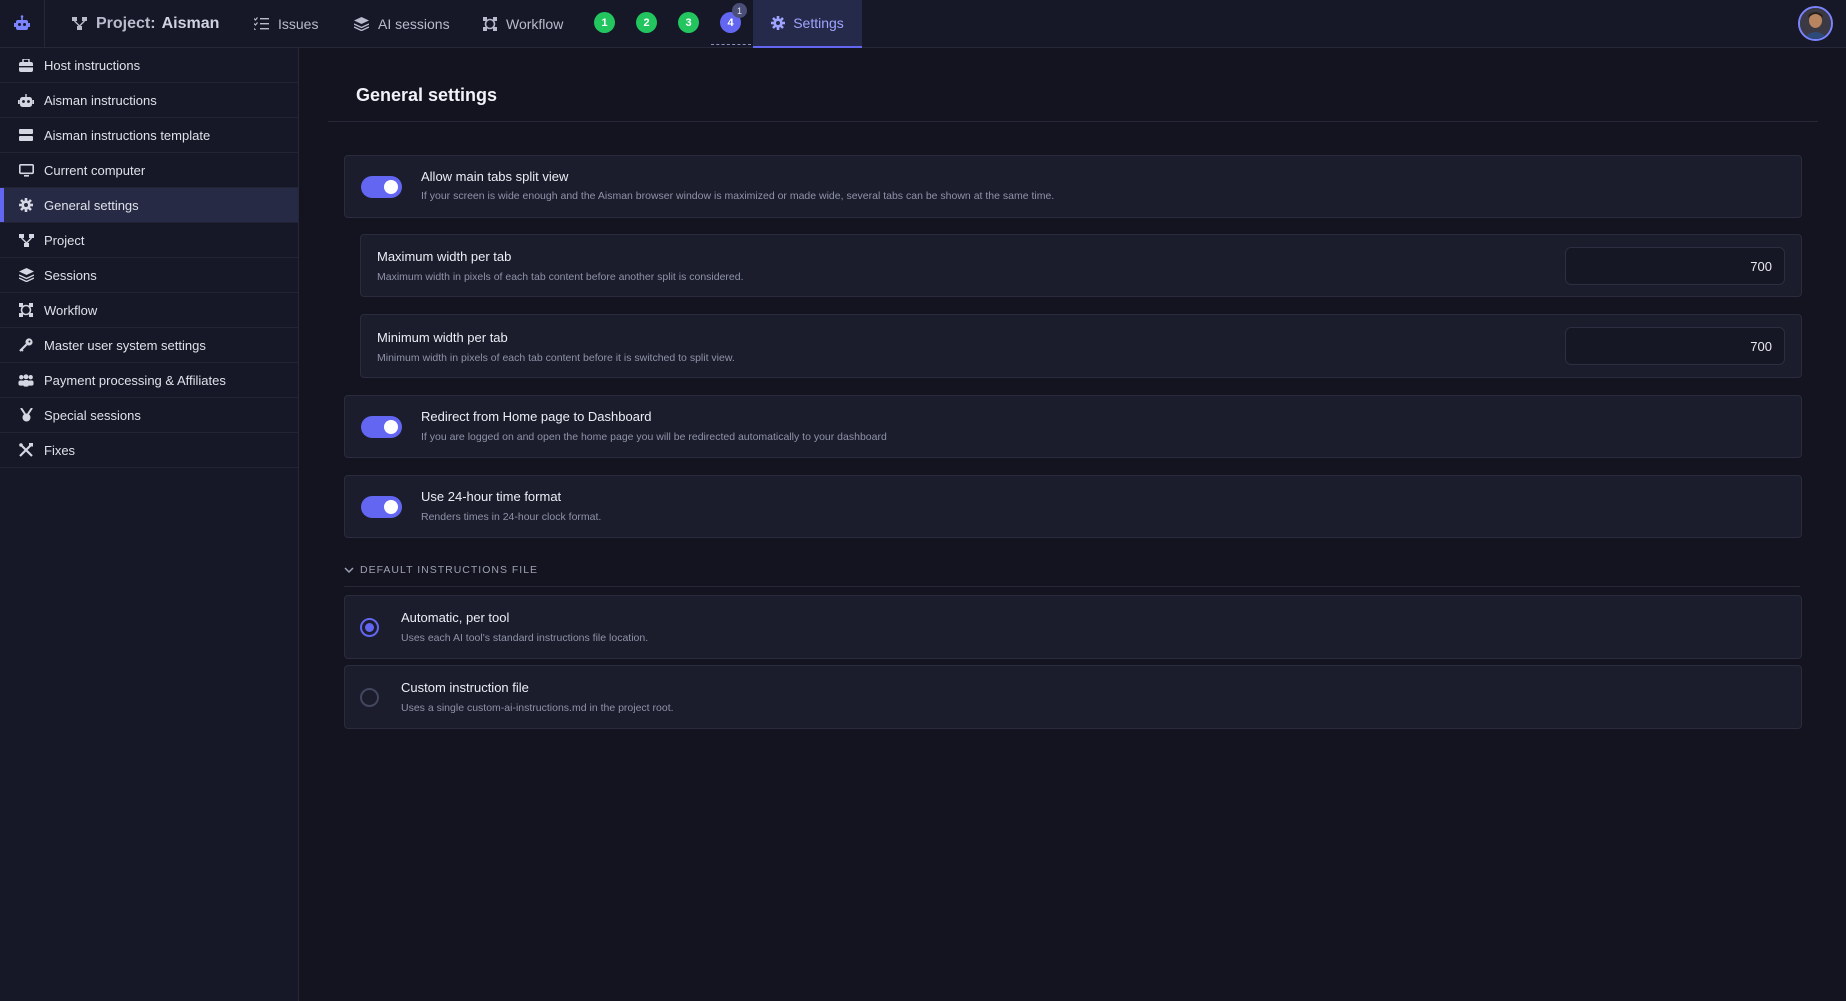  What do you see at coordinates (298, 23) in the screenshot?
I see `nav-issues-label: Issues` at bounding box center [298, 23].